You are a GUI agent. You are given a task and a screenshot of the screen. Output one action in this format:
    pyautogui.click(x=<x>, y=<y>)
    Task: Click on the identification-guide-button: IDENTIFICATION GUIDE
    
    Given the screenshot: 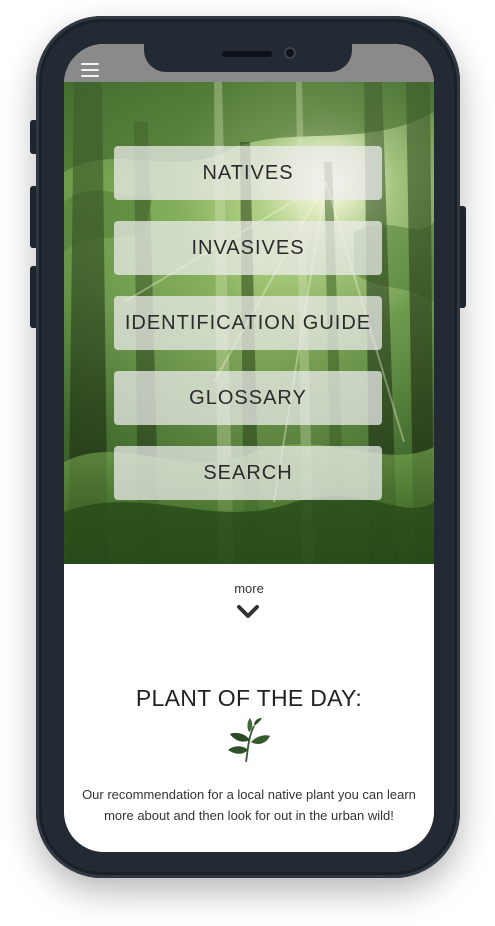 What is the action you would take?
    pyautogui.click(x=248, y=323)
    